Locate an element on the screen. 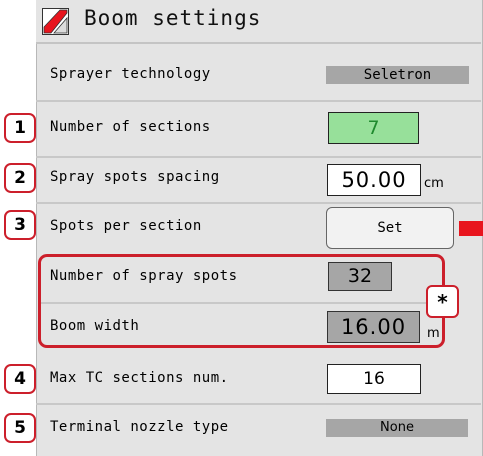 This screenshot has width=483, height=456. boom-width-label: Boom width is located at coordinates (95, 326).